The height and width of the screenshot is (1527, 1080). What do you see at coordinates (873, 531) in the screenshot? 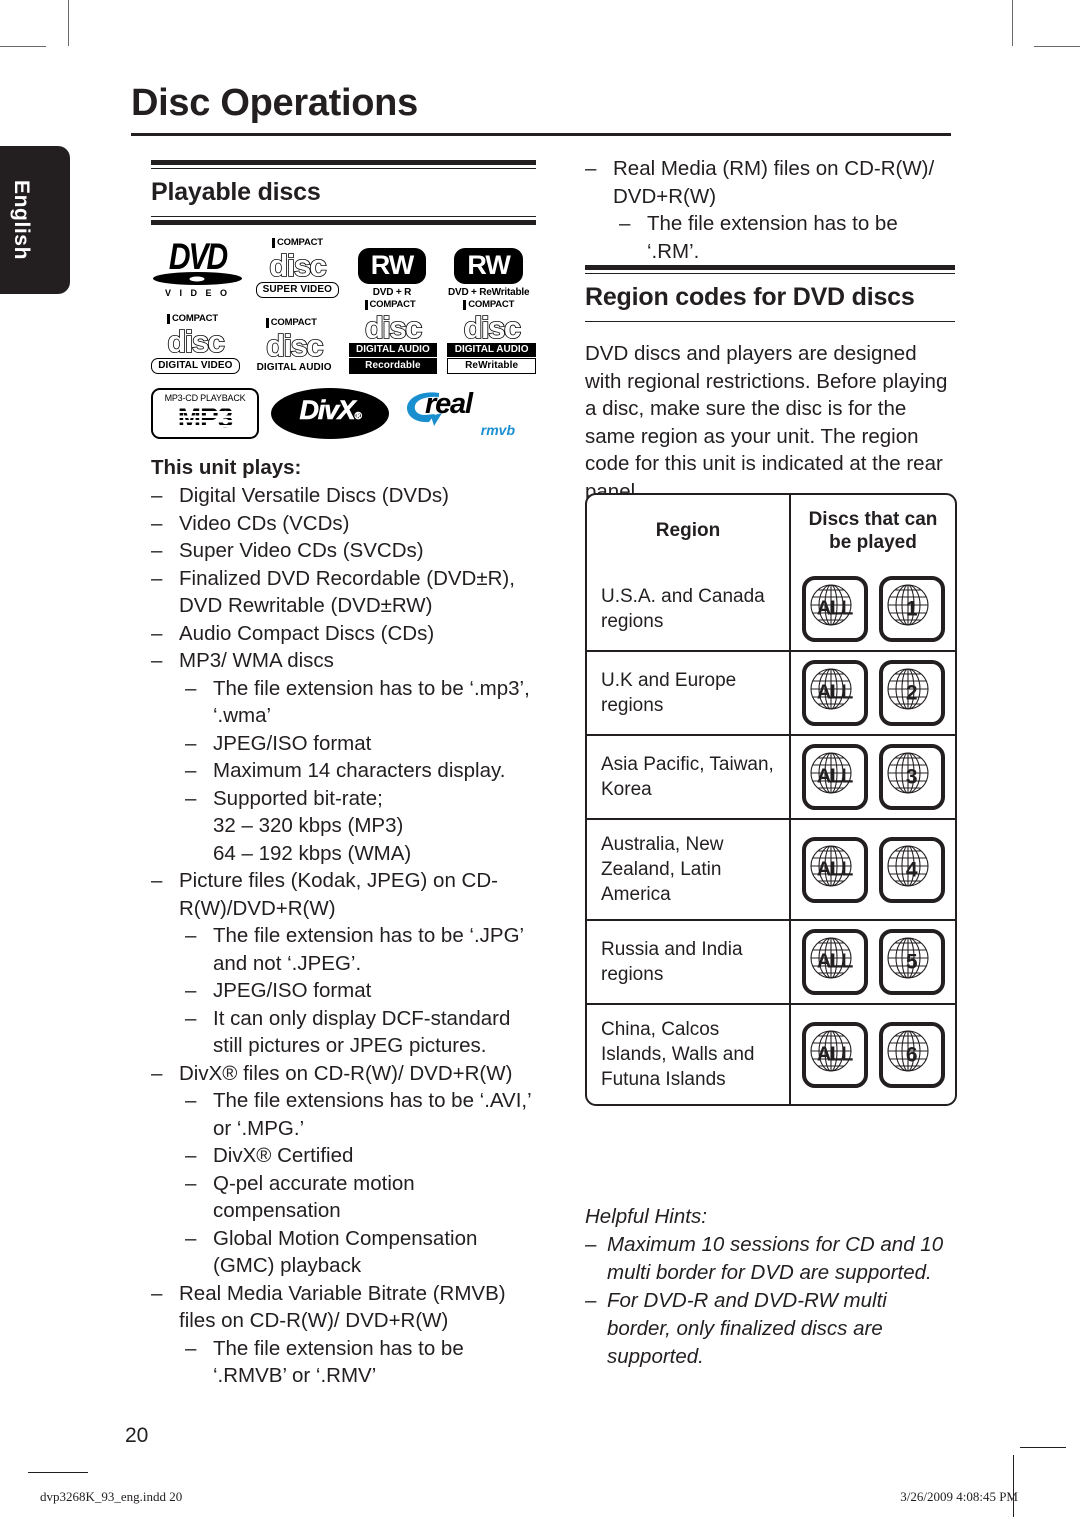
I see `table-header-discs: Discs that can be played` at bounding box center [873, 531].